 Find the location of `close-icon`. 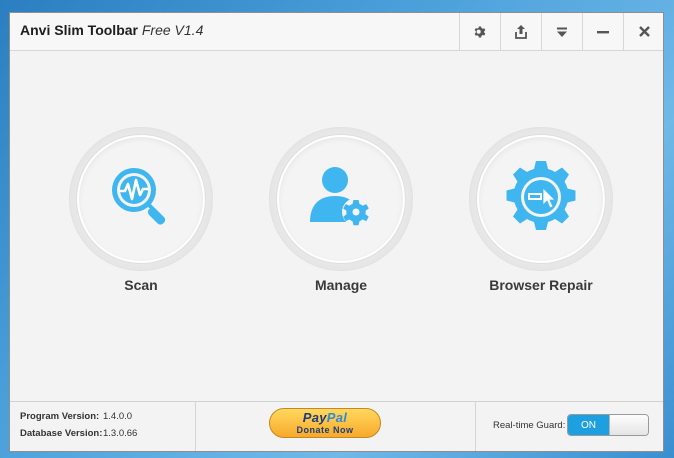

close-icon is located at coordinates (644, 31).